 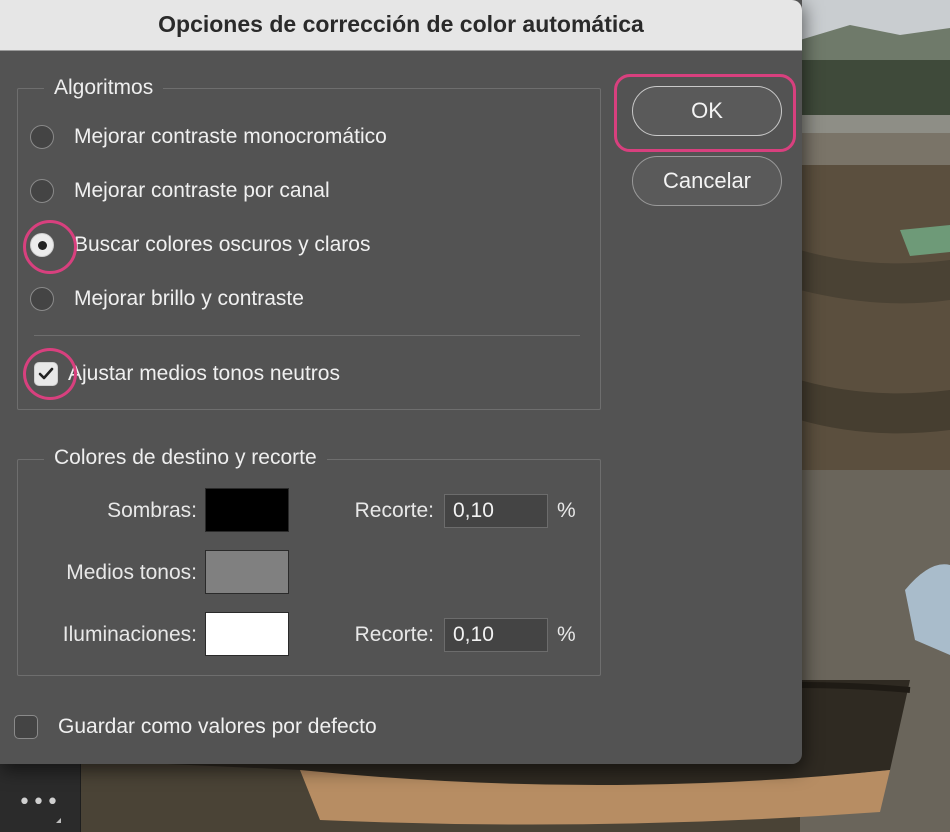 What do you see at coordinates (104, 88) in the screenshot?
I see `algorithms-legend: Algoritmos` at bounding box center [104, 88].